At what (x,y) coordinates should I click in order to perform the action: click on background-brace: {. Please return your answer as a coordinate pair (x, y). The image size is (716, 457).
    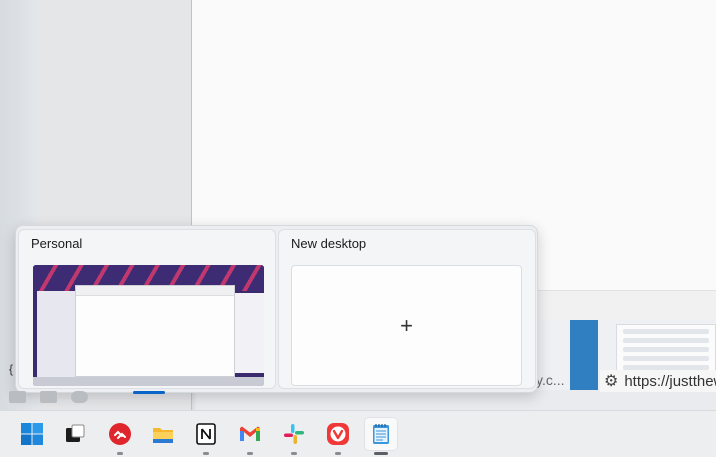
    Looking at the image, I should click on (11, 369).